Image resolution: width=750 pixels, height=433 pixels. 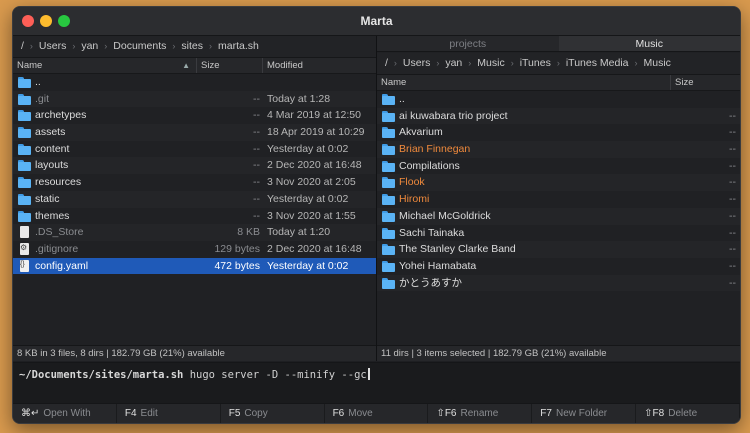 I want to click on column-name-header: Name ▲, so click(x=105, y=65).